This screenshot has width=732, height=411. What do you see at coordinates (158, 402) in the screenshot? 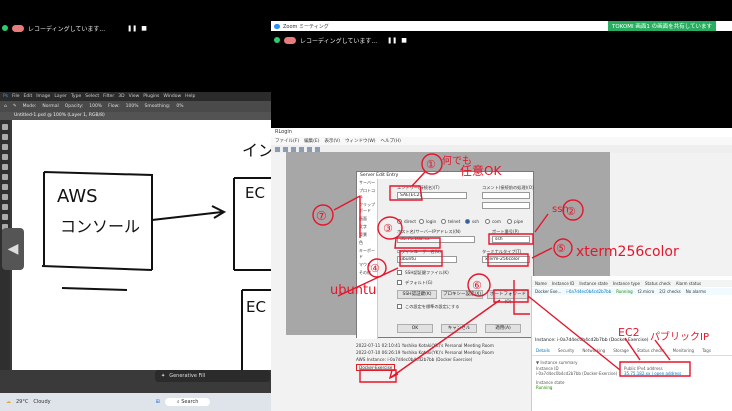
I see `start-icon: ⊞` at bounding box center [158, 402].